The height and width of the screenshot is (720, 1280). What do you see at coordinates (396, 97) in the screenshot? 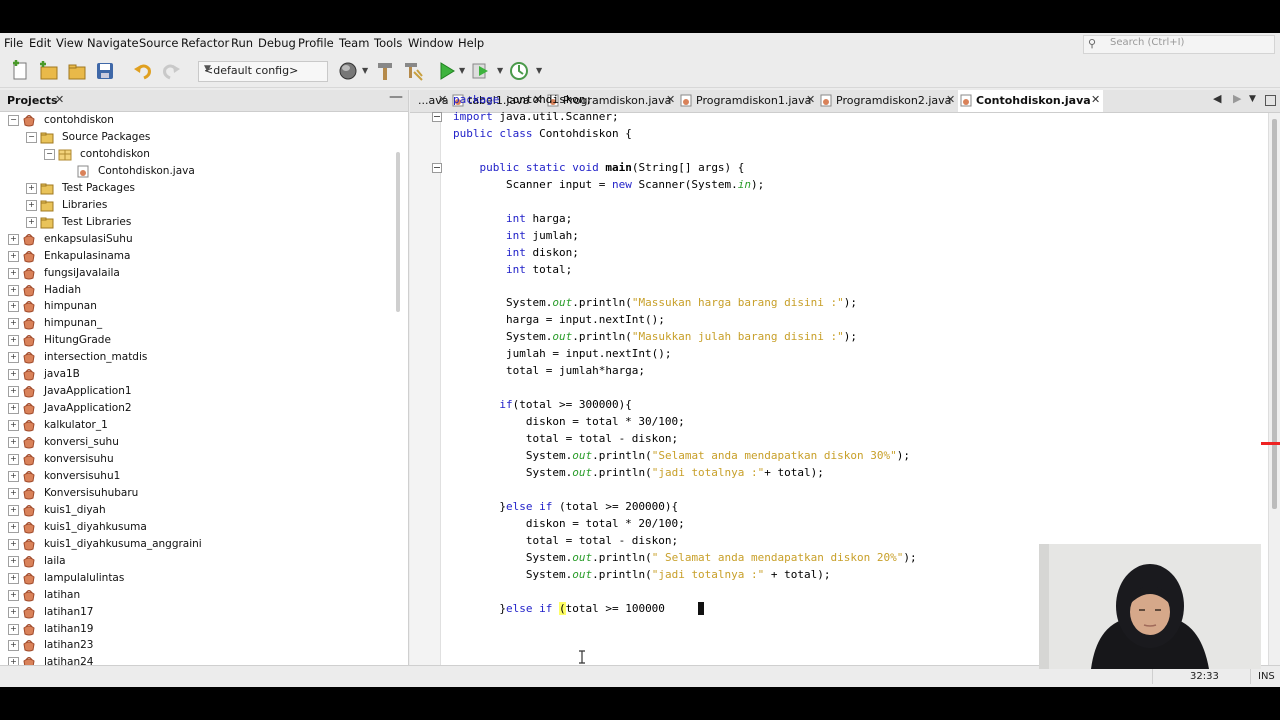
I see `minimize-icon: —` at bounding box center [396, 97].